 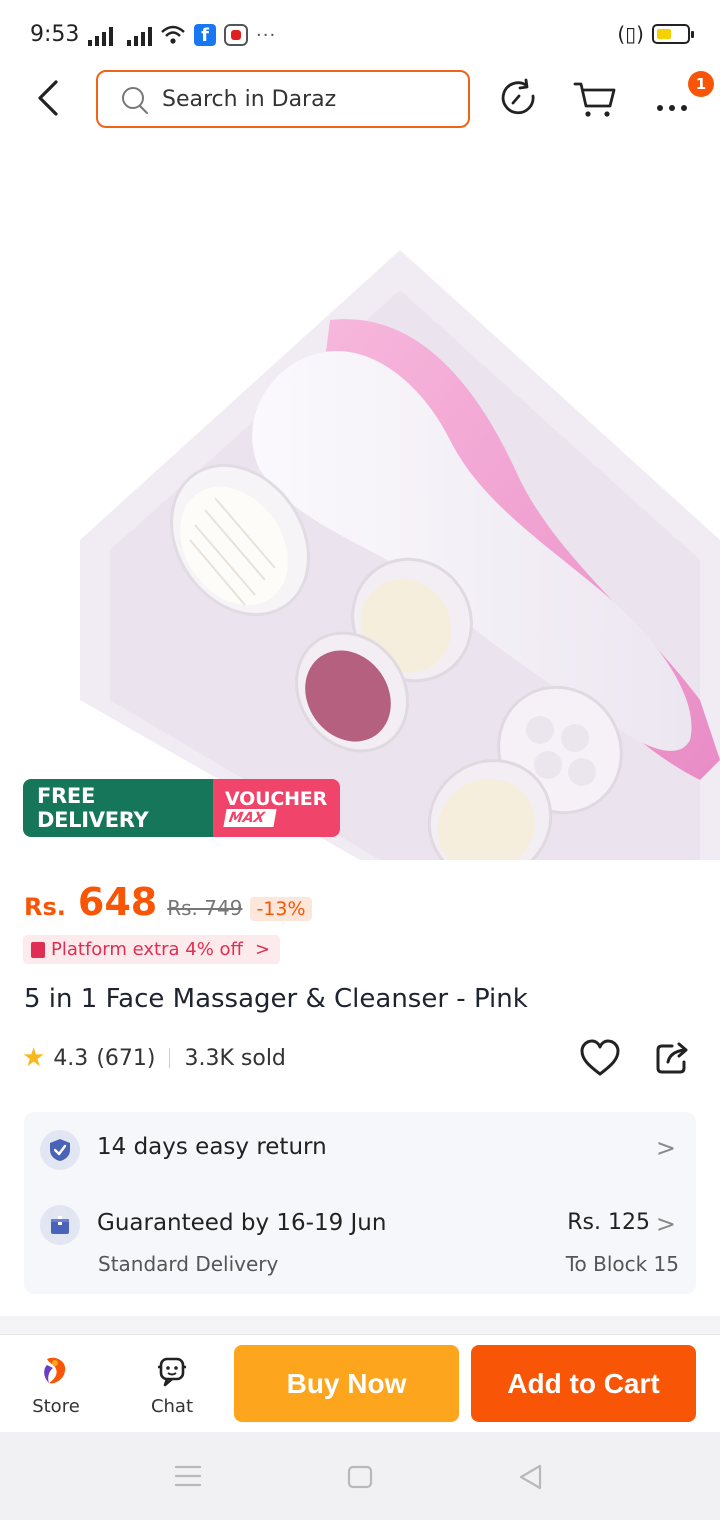 I want to click on section-divider, so click(x=360, y=1325).